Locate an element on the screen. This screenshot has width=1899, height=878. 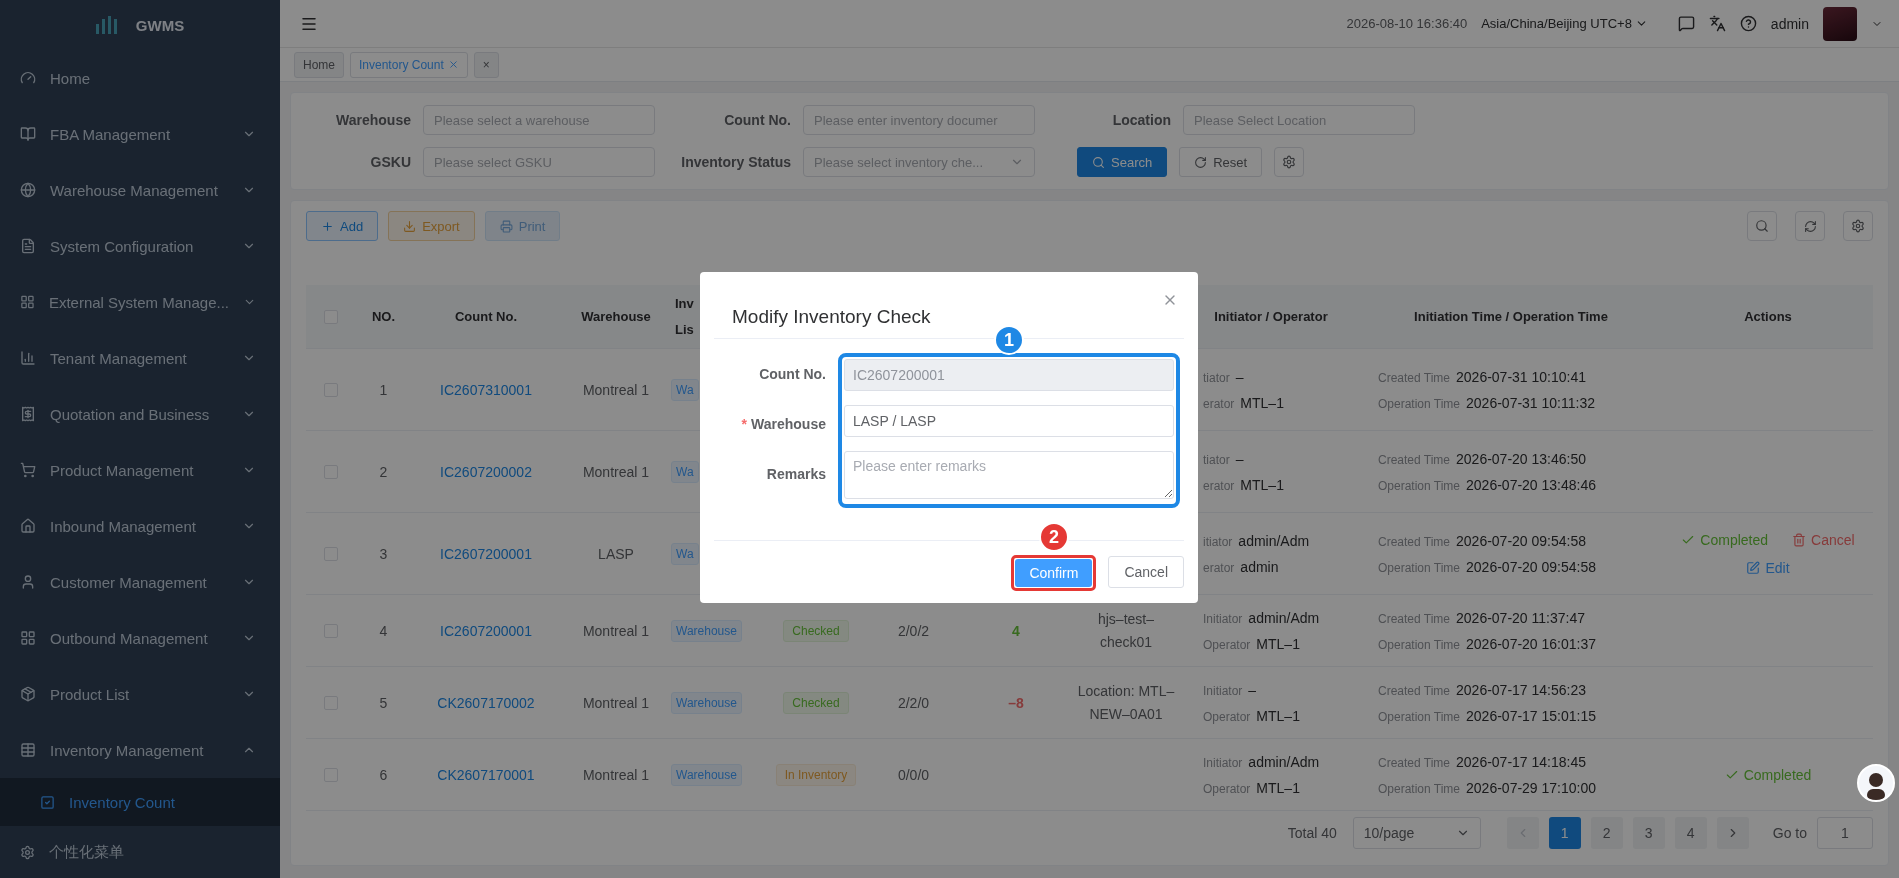
export-button: Export is located at coordinates (431, 226).